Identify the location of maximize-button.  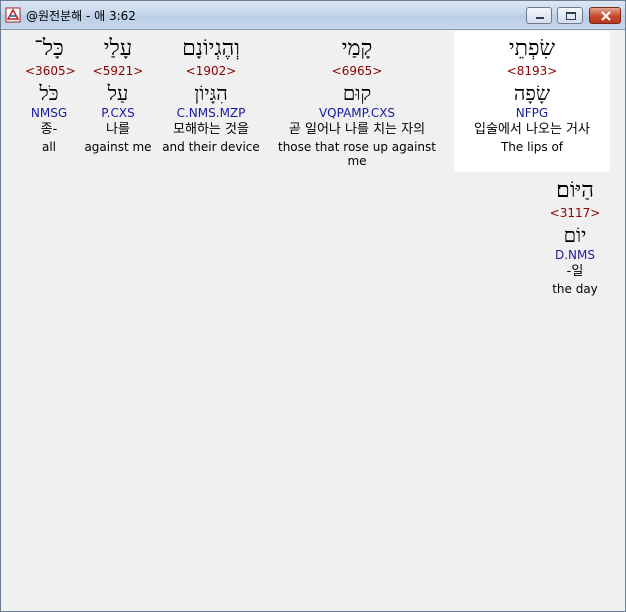
(570, 15).